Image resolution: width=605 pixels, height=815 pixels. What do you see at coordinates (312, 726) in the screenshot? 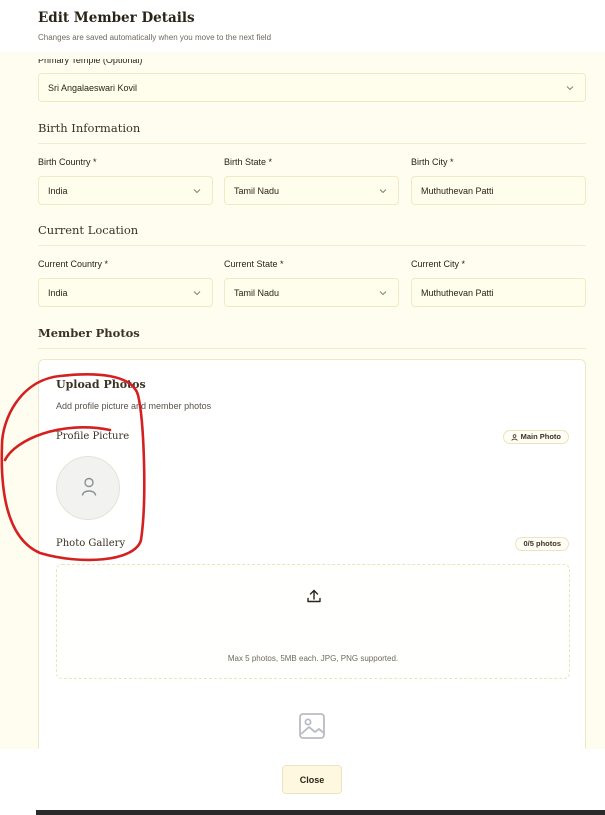
I see `image-icon` at bounding box center [312, 726].